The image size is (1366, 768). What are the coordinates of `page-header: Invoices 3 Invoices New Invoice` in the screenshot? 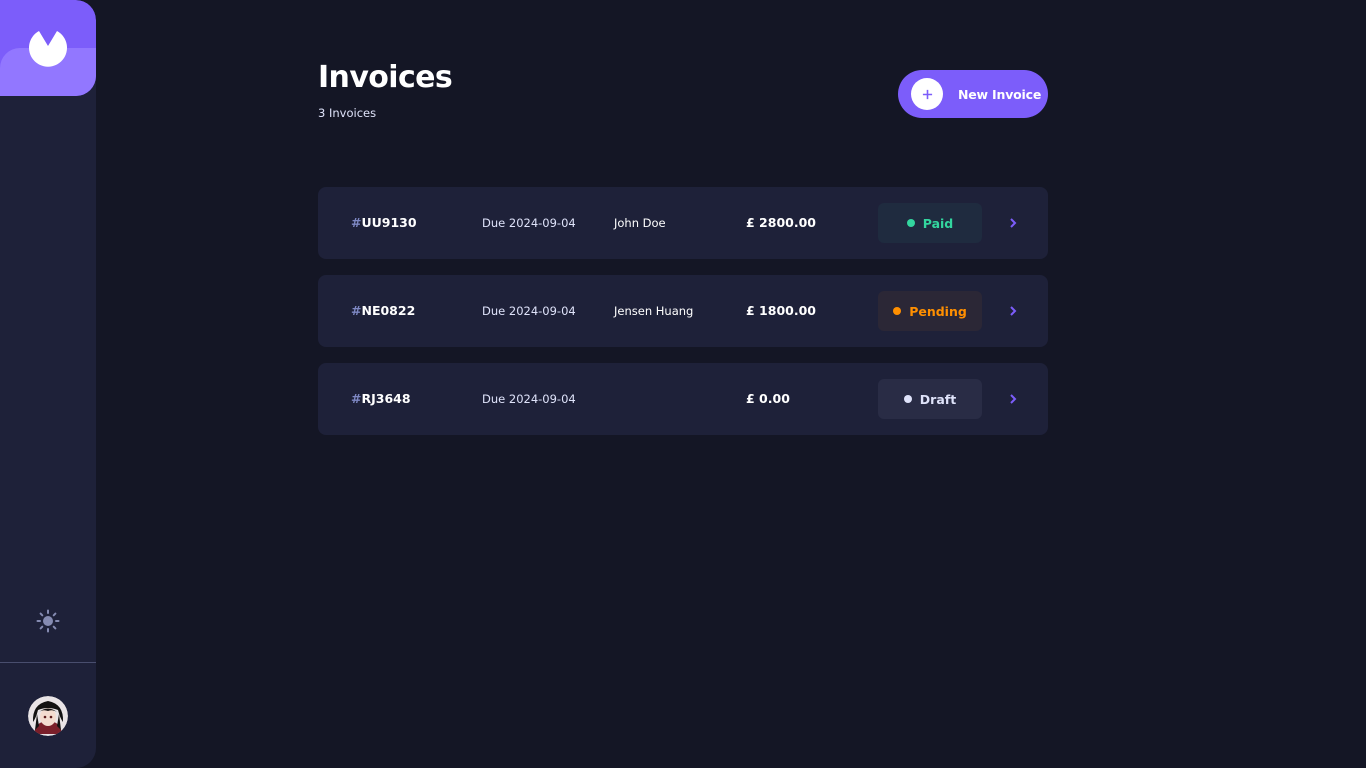 It's located at (683, 75).